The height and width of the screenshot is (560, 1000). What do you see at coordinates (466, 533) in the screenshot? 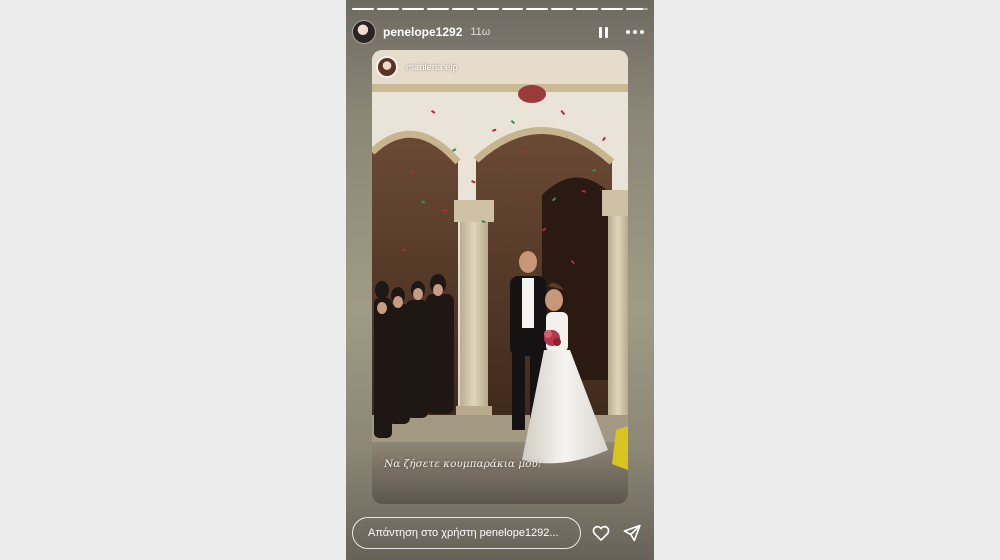
I see `reply-input` at bounding box center [466, 533].